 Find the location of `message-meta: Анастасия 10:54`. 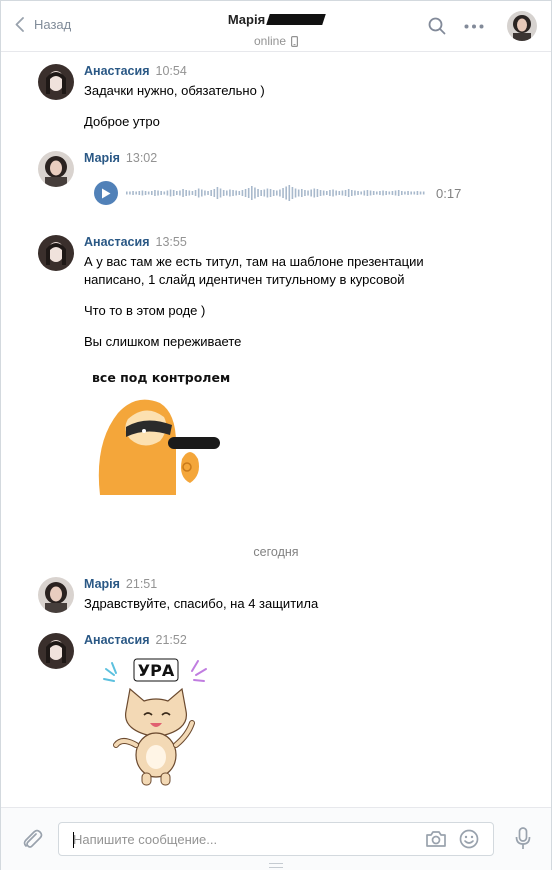

message-meta: Анастасия 10:54 is located at coordinates (135, 71).